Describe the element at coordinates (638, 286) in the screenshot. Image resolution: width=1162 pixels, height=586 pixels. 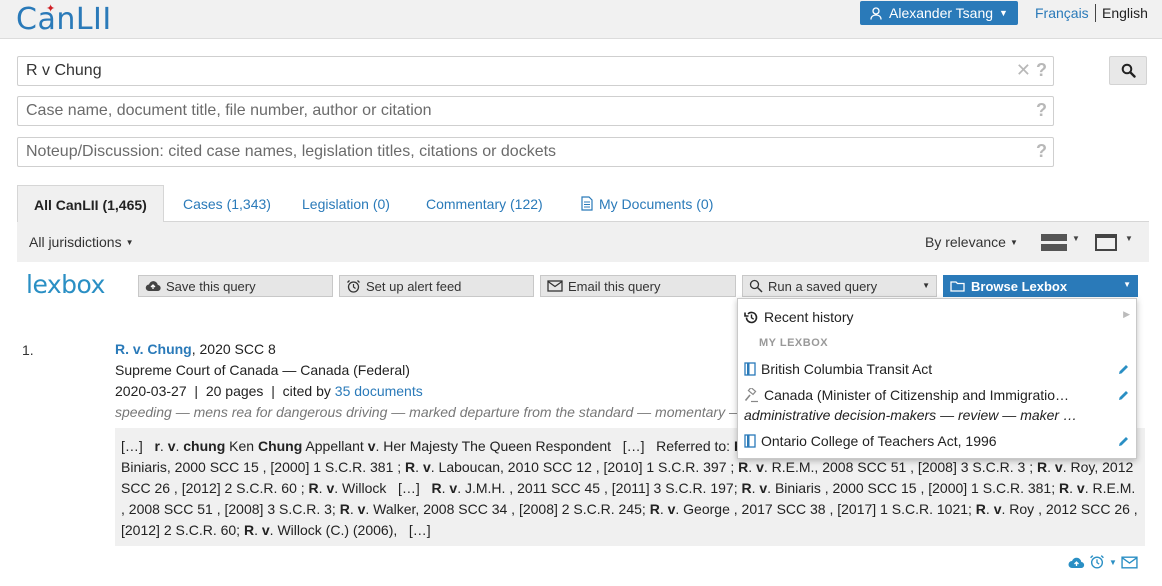
I see `email-query-button: Email this query` at that location.